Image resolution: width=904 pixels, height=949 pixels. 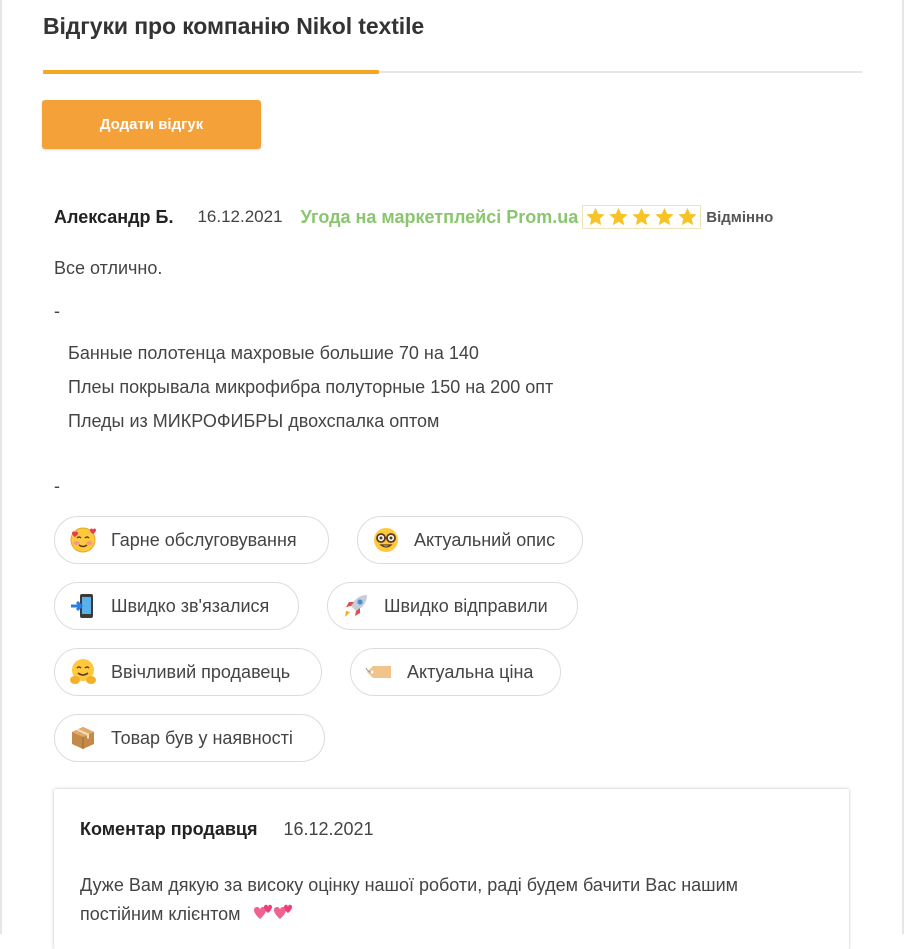 What do you see at coordinates (440, 217) in the screenshot?
I see `review-source-link: Угода на маркетплейсі Prom.ua` at bounding box center [440, 217].